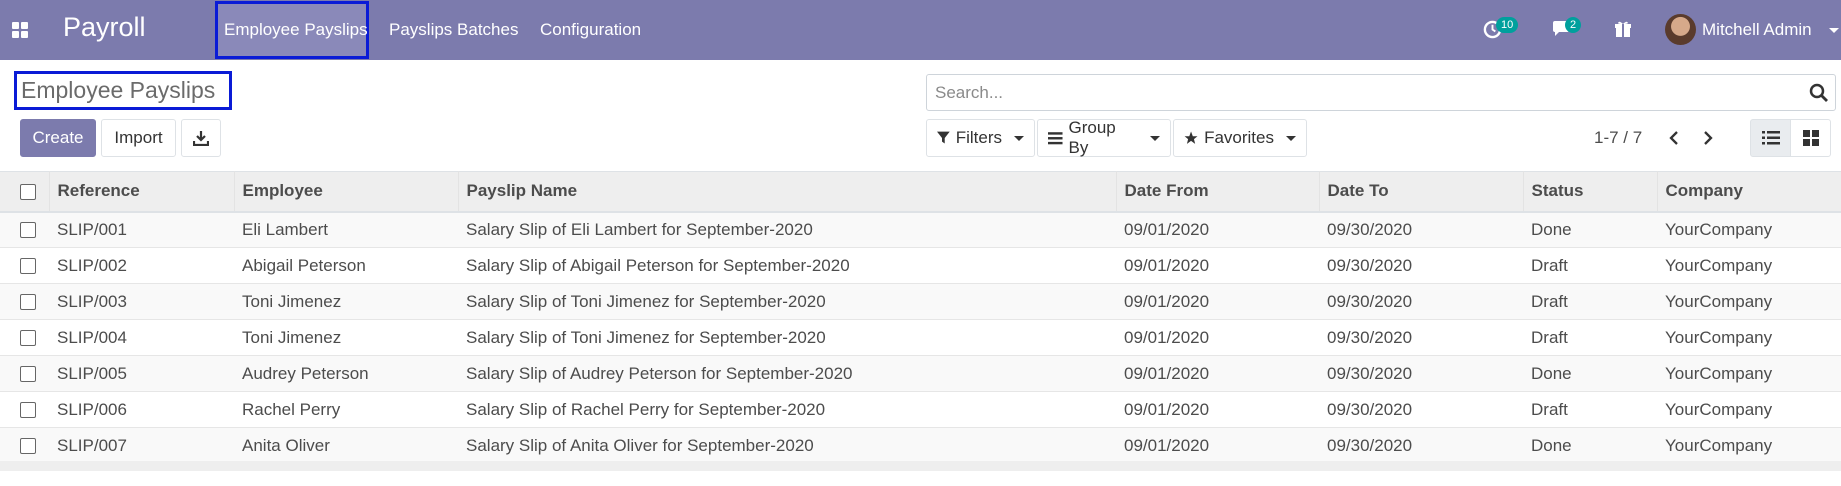 The height and width of the screenshot is (486, 1841). Describe the element at coordinates (346, 192) in the screenshot. I see `column-header-employee: Employee` at that location.